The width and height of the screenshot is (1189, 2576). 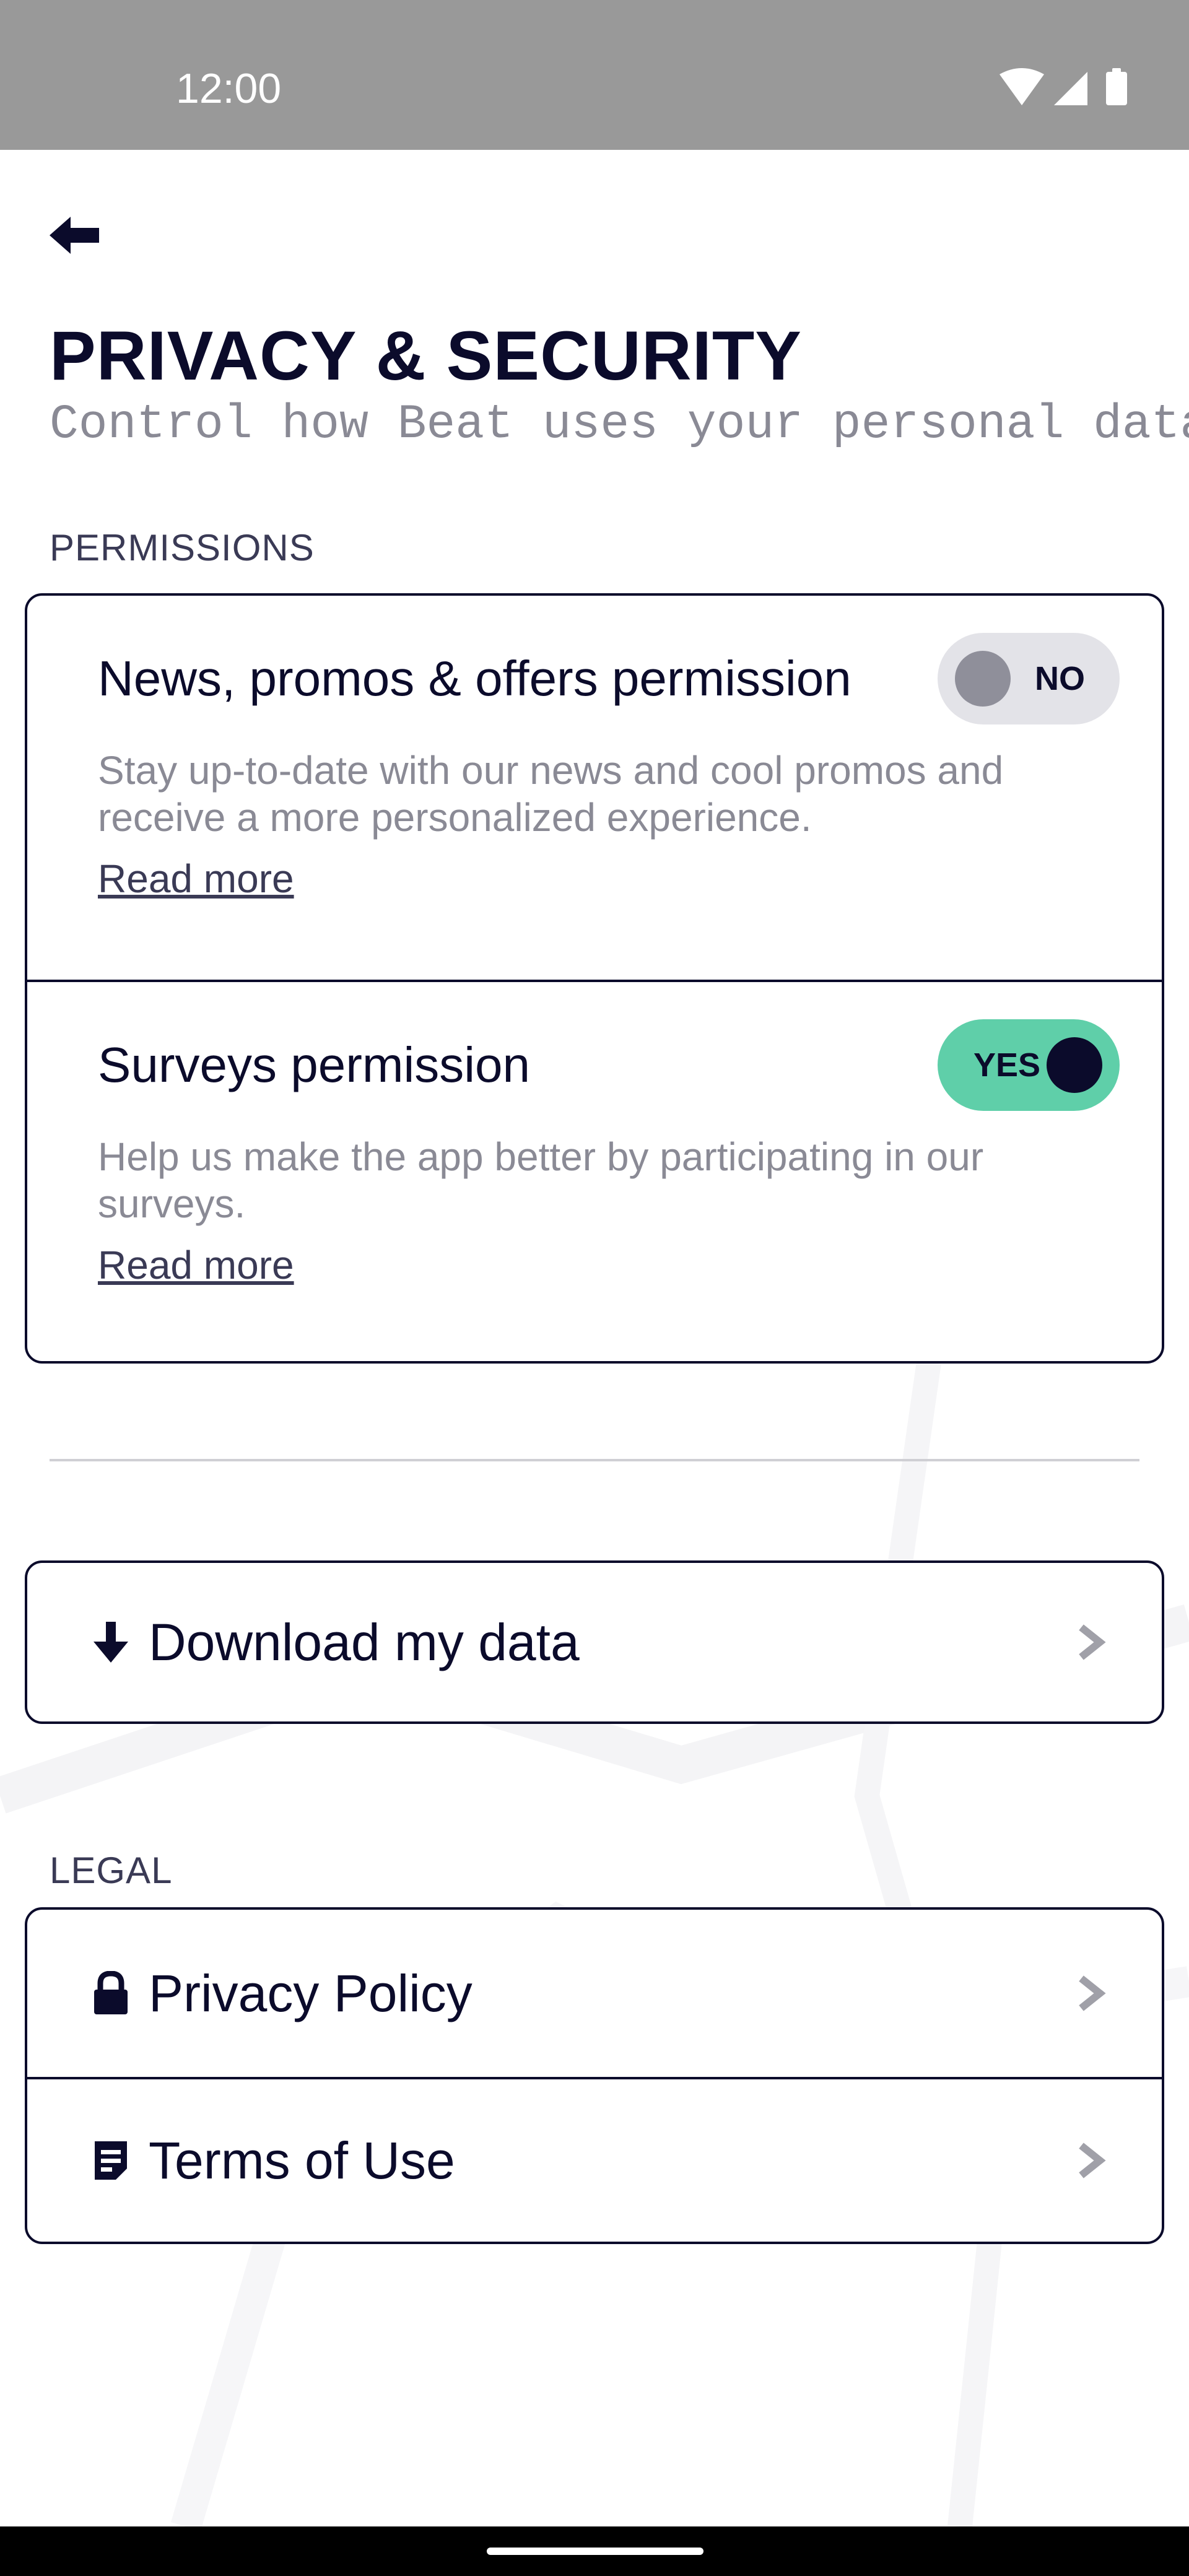 What do you see at coordinates (111, 1870) in the screenshot?
I see `legal-section-label: LEGAL` at bounding box center [111, 1870].